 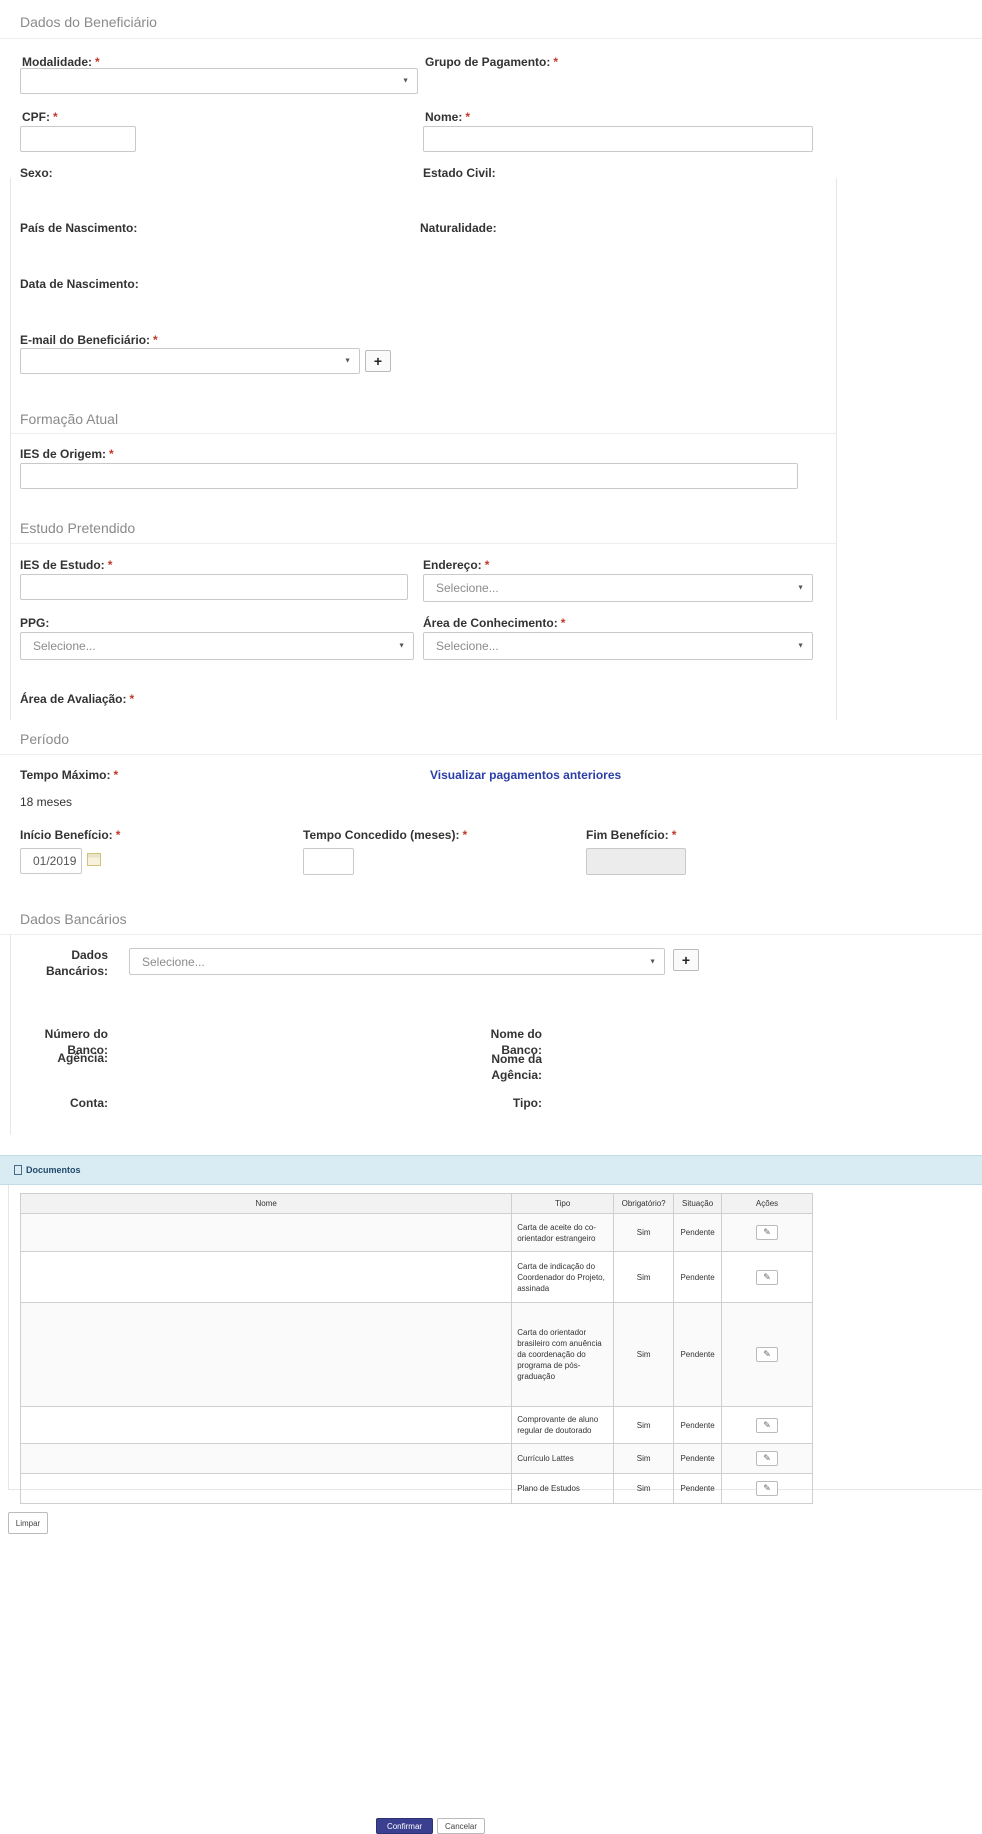 I want to click on tempo-maximo-label: Tempo Máximo: *, so click(x=69, y=775).